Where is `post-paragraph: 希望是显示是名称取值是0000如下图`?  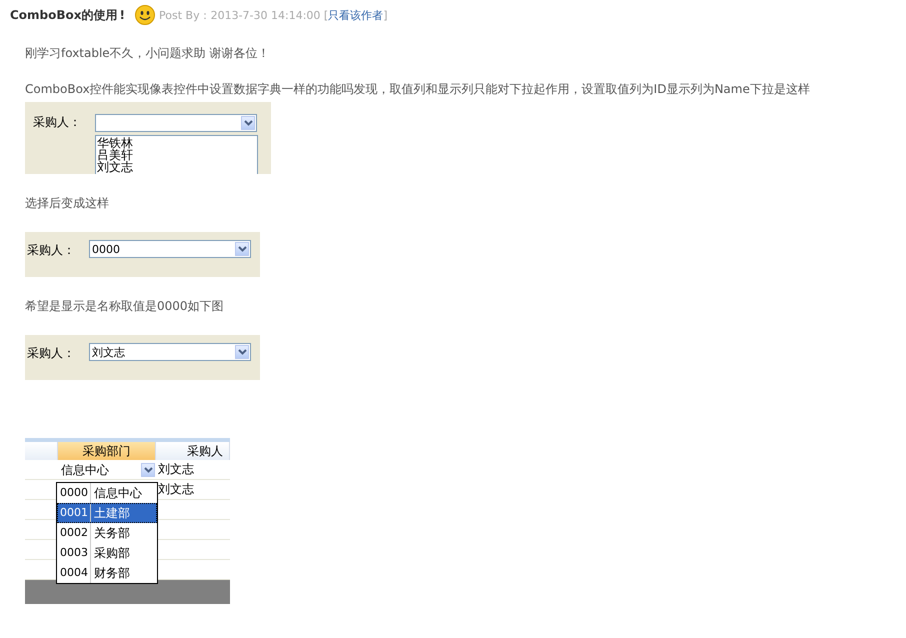 post-paragraph: 希望是显示是名称取值是0000如下图 is located at coordinates (125, 306).